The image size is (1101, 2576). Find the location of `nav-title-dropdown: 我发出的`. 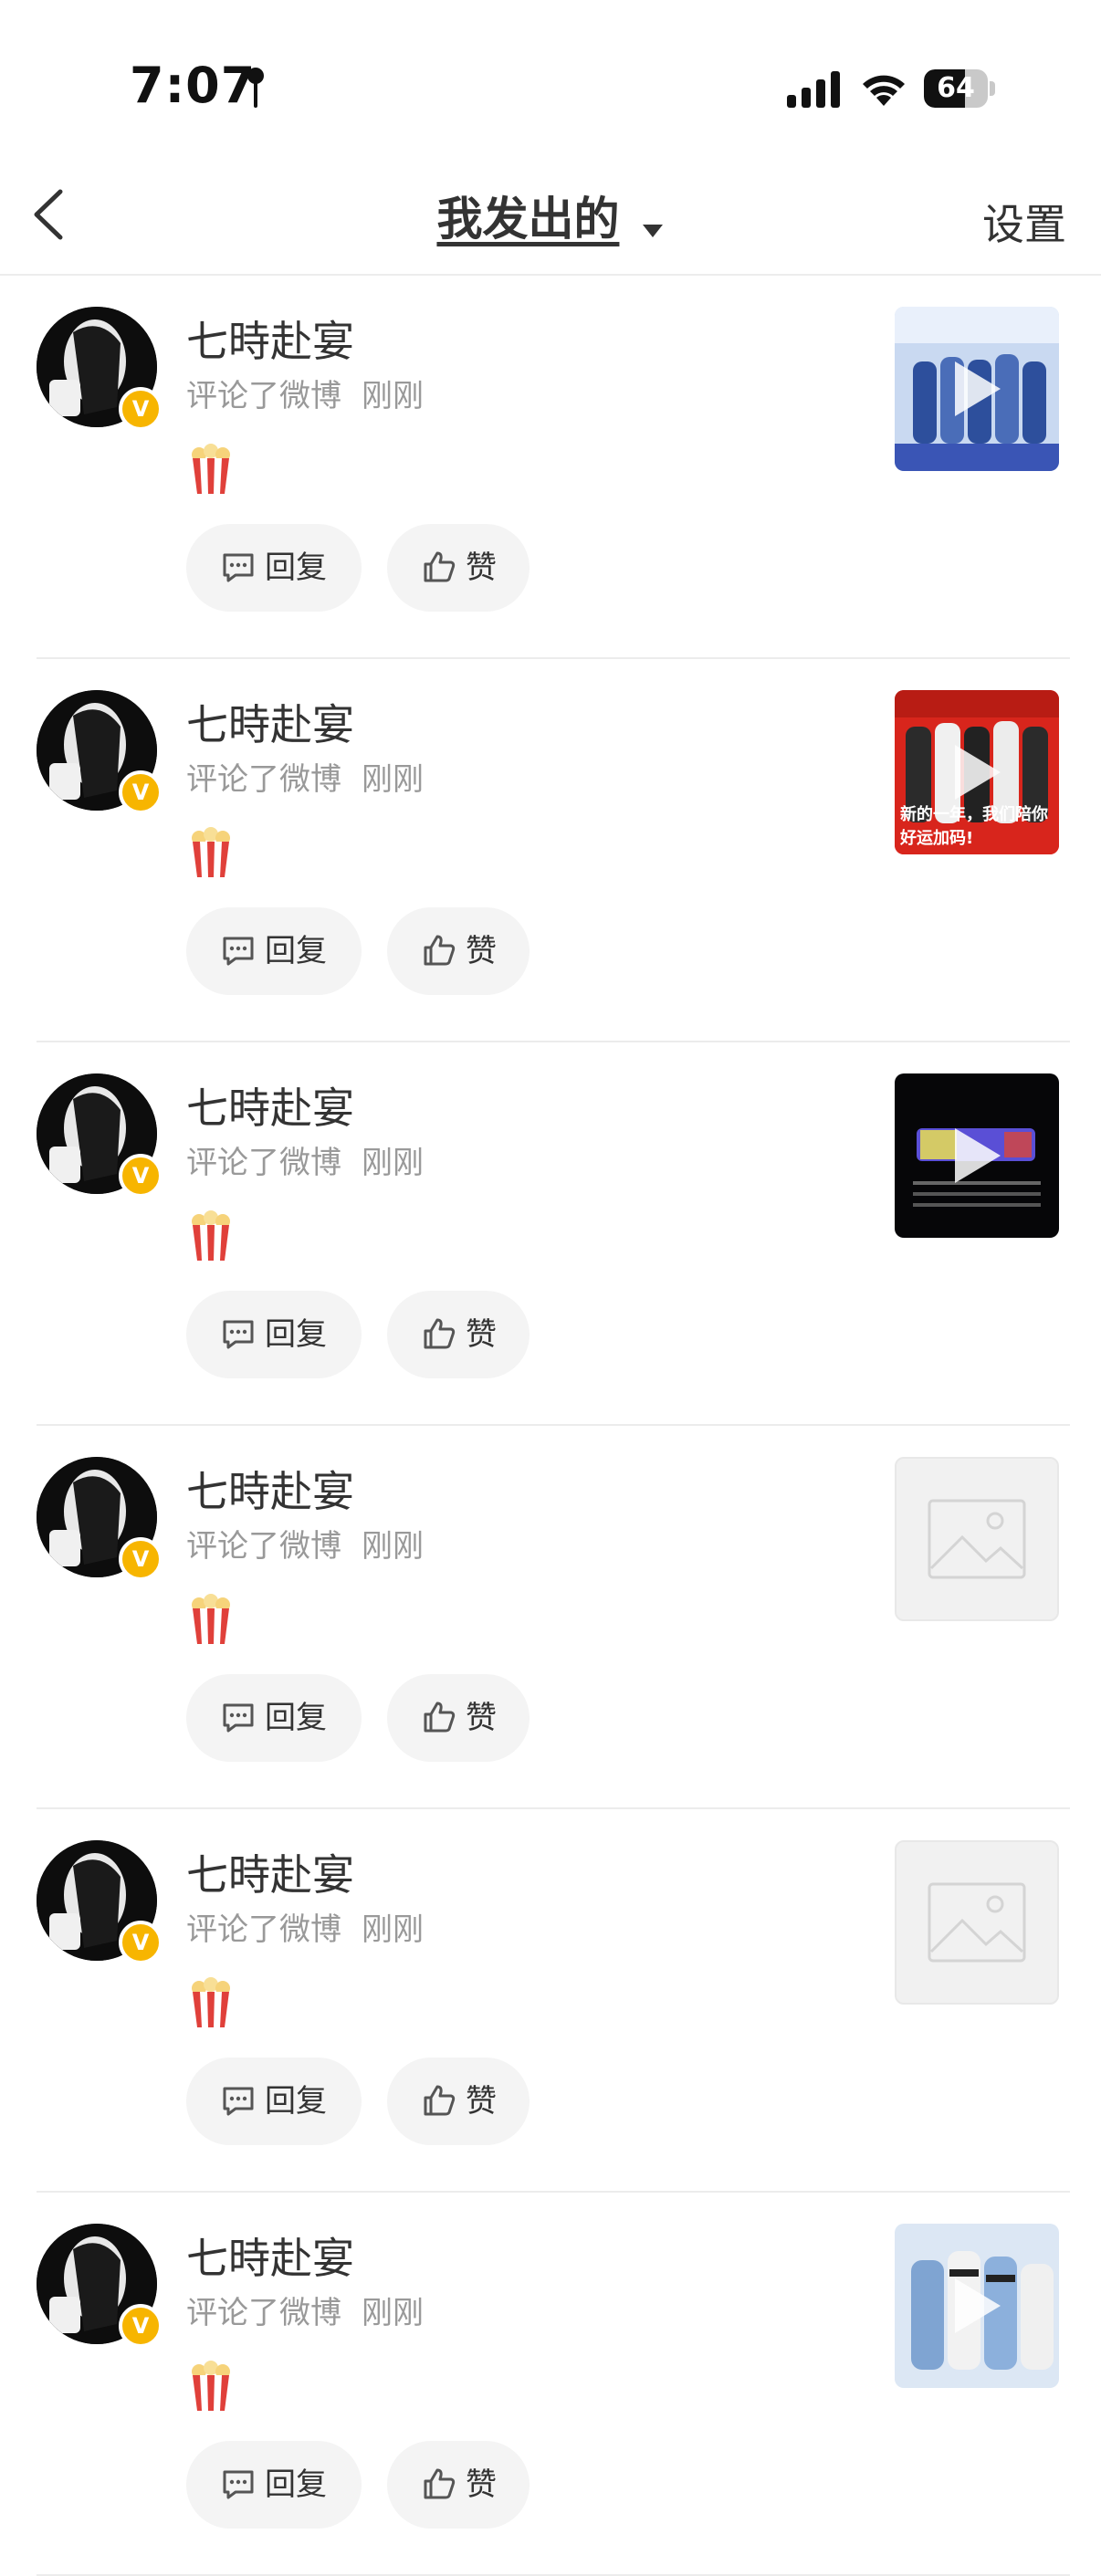

nav-title-dropdown: 我发出的 is located at coordinates (550, 215).